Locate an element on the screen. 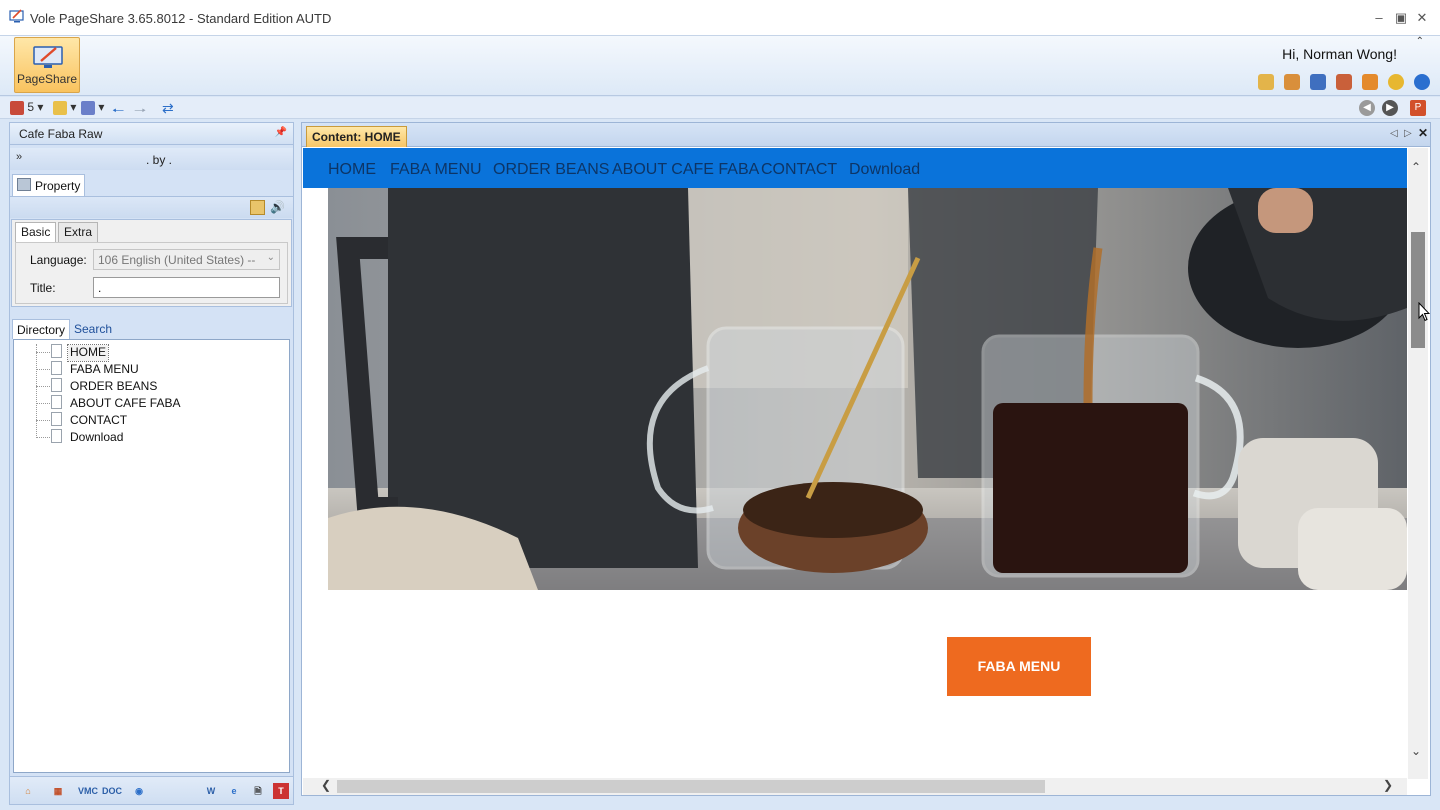 The image size is (1440, 810). tab-content-home: Content: HOME is located at coordinates (356, 136).